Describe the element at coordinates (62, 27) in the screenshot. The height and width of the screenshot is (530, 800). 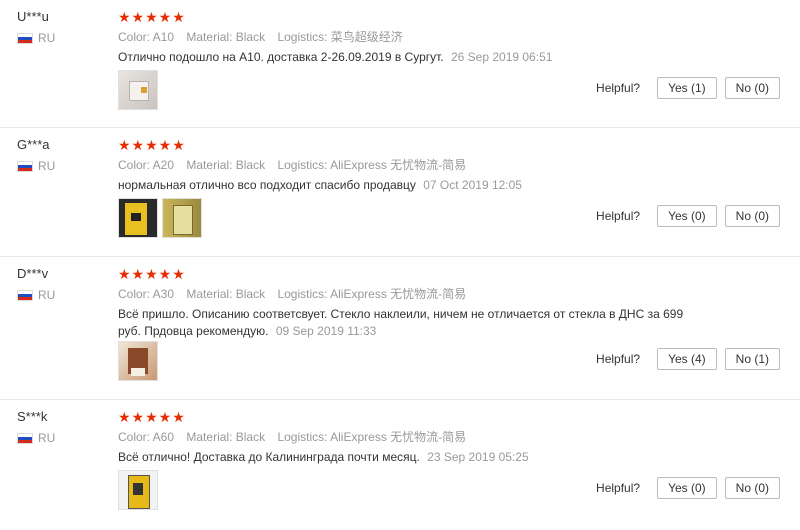
I see `reviewer-info: U***u RU` at that location.